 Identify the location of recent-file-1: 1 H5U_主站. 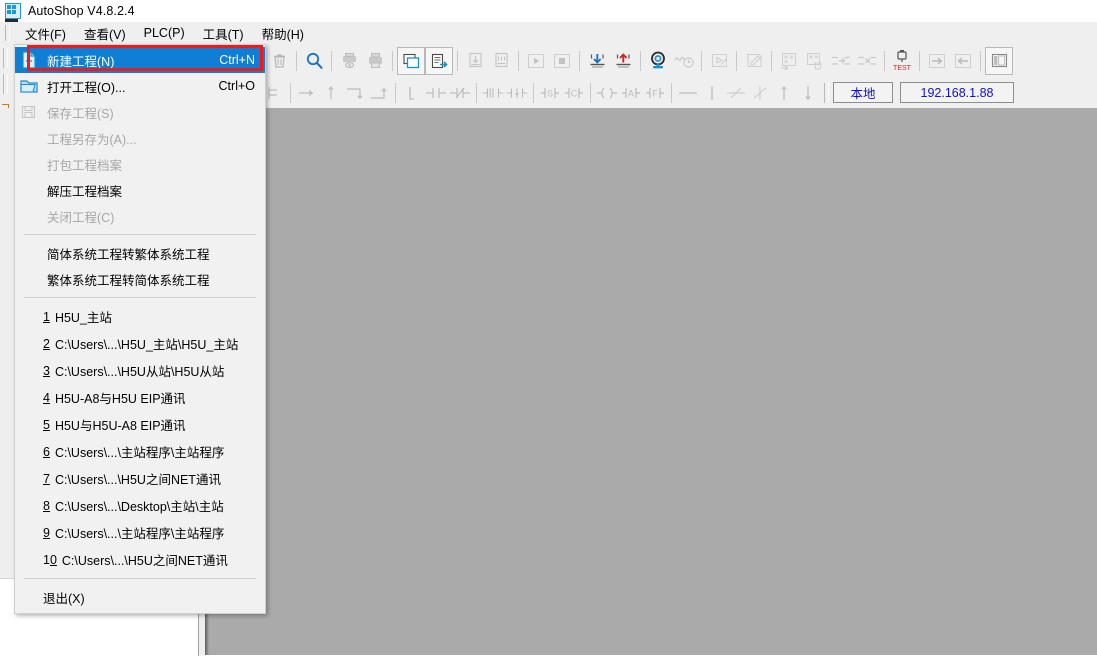
(140, 316).